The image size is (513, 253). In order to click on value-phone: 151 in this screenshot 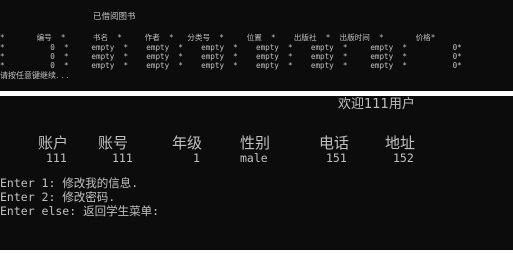, I will do `click(336, 158)`.